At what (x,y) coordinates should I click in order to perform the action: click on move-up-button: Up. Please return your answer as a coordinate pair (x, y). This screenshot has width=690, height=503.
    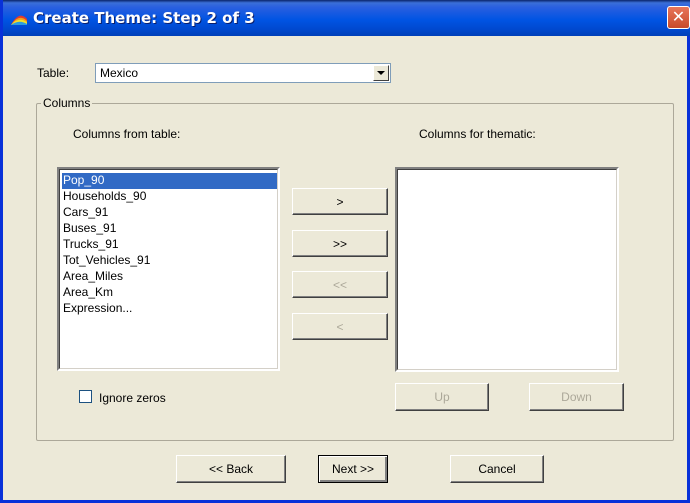
    Looking at the image, I should click on (442, 397).